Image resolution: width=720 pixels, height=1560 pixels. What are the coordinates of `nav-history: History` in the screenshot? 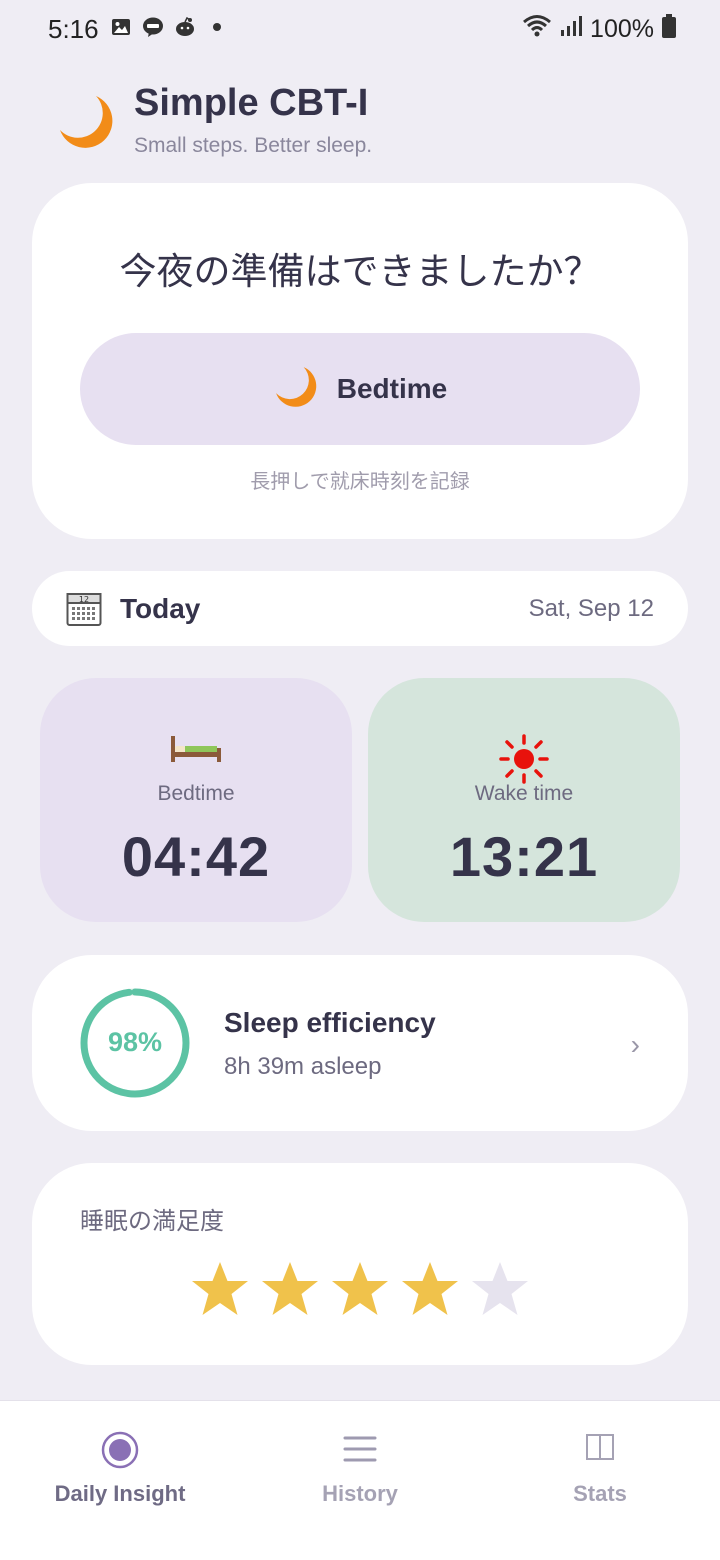 It's located at (360, 1480).